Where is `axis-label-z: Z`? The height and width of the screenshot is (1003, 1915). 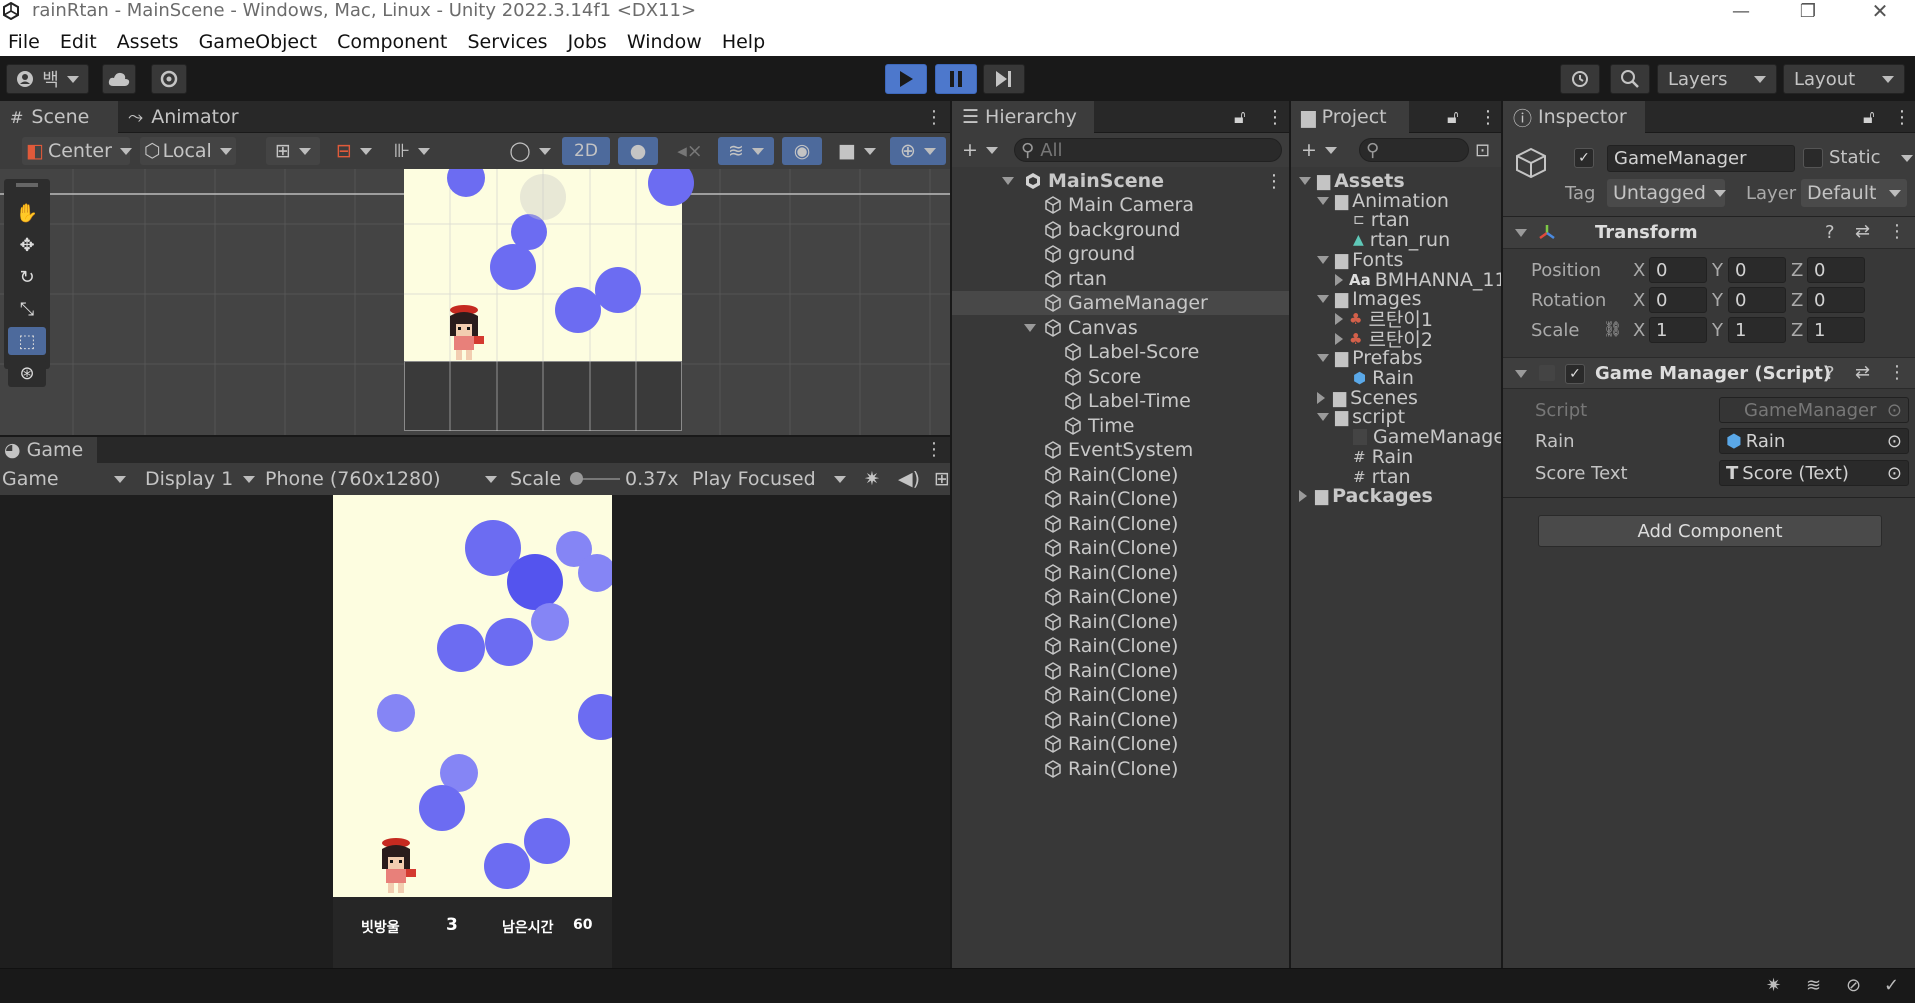 axis-label-z: Z is located at coordinates (1797, 270).